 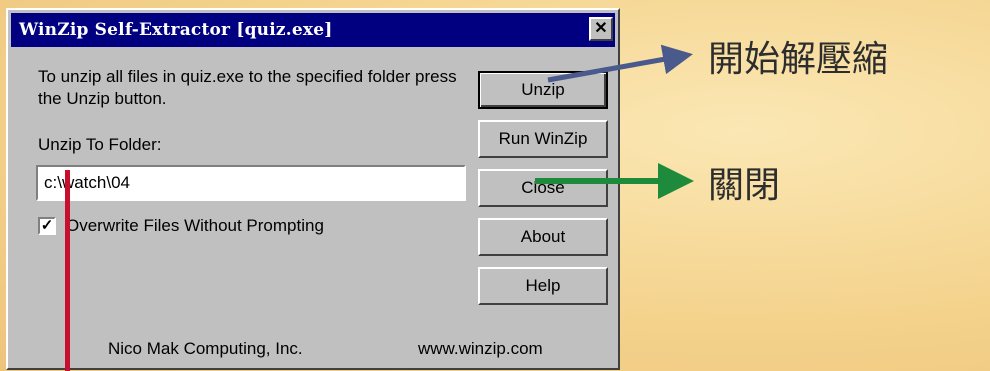 What do you see at coordinates (620, 63) in the screenshot?
I see `unzip-arrow` at bounding box center [620, 63].